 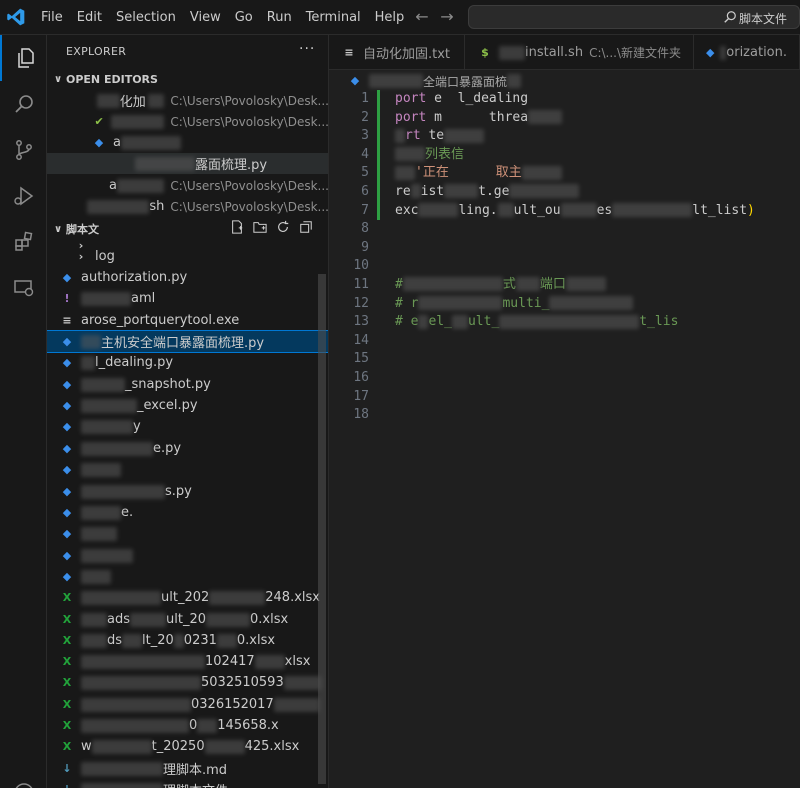 What do you see at coordinates (333, 17) in the screenshot?
I see `menu-terminal: Terminal` at bounding box center [333, 17].